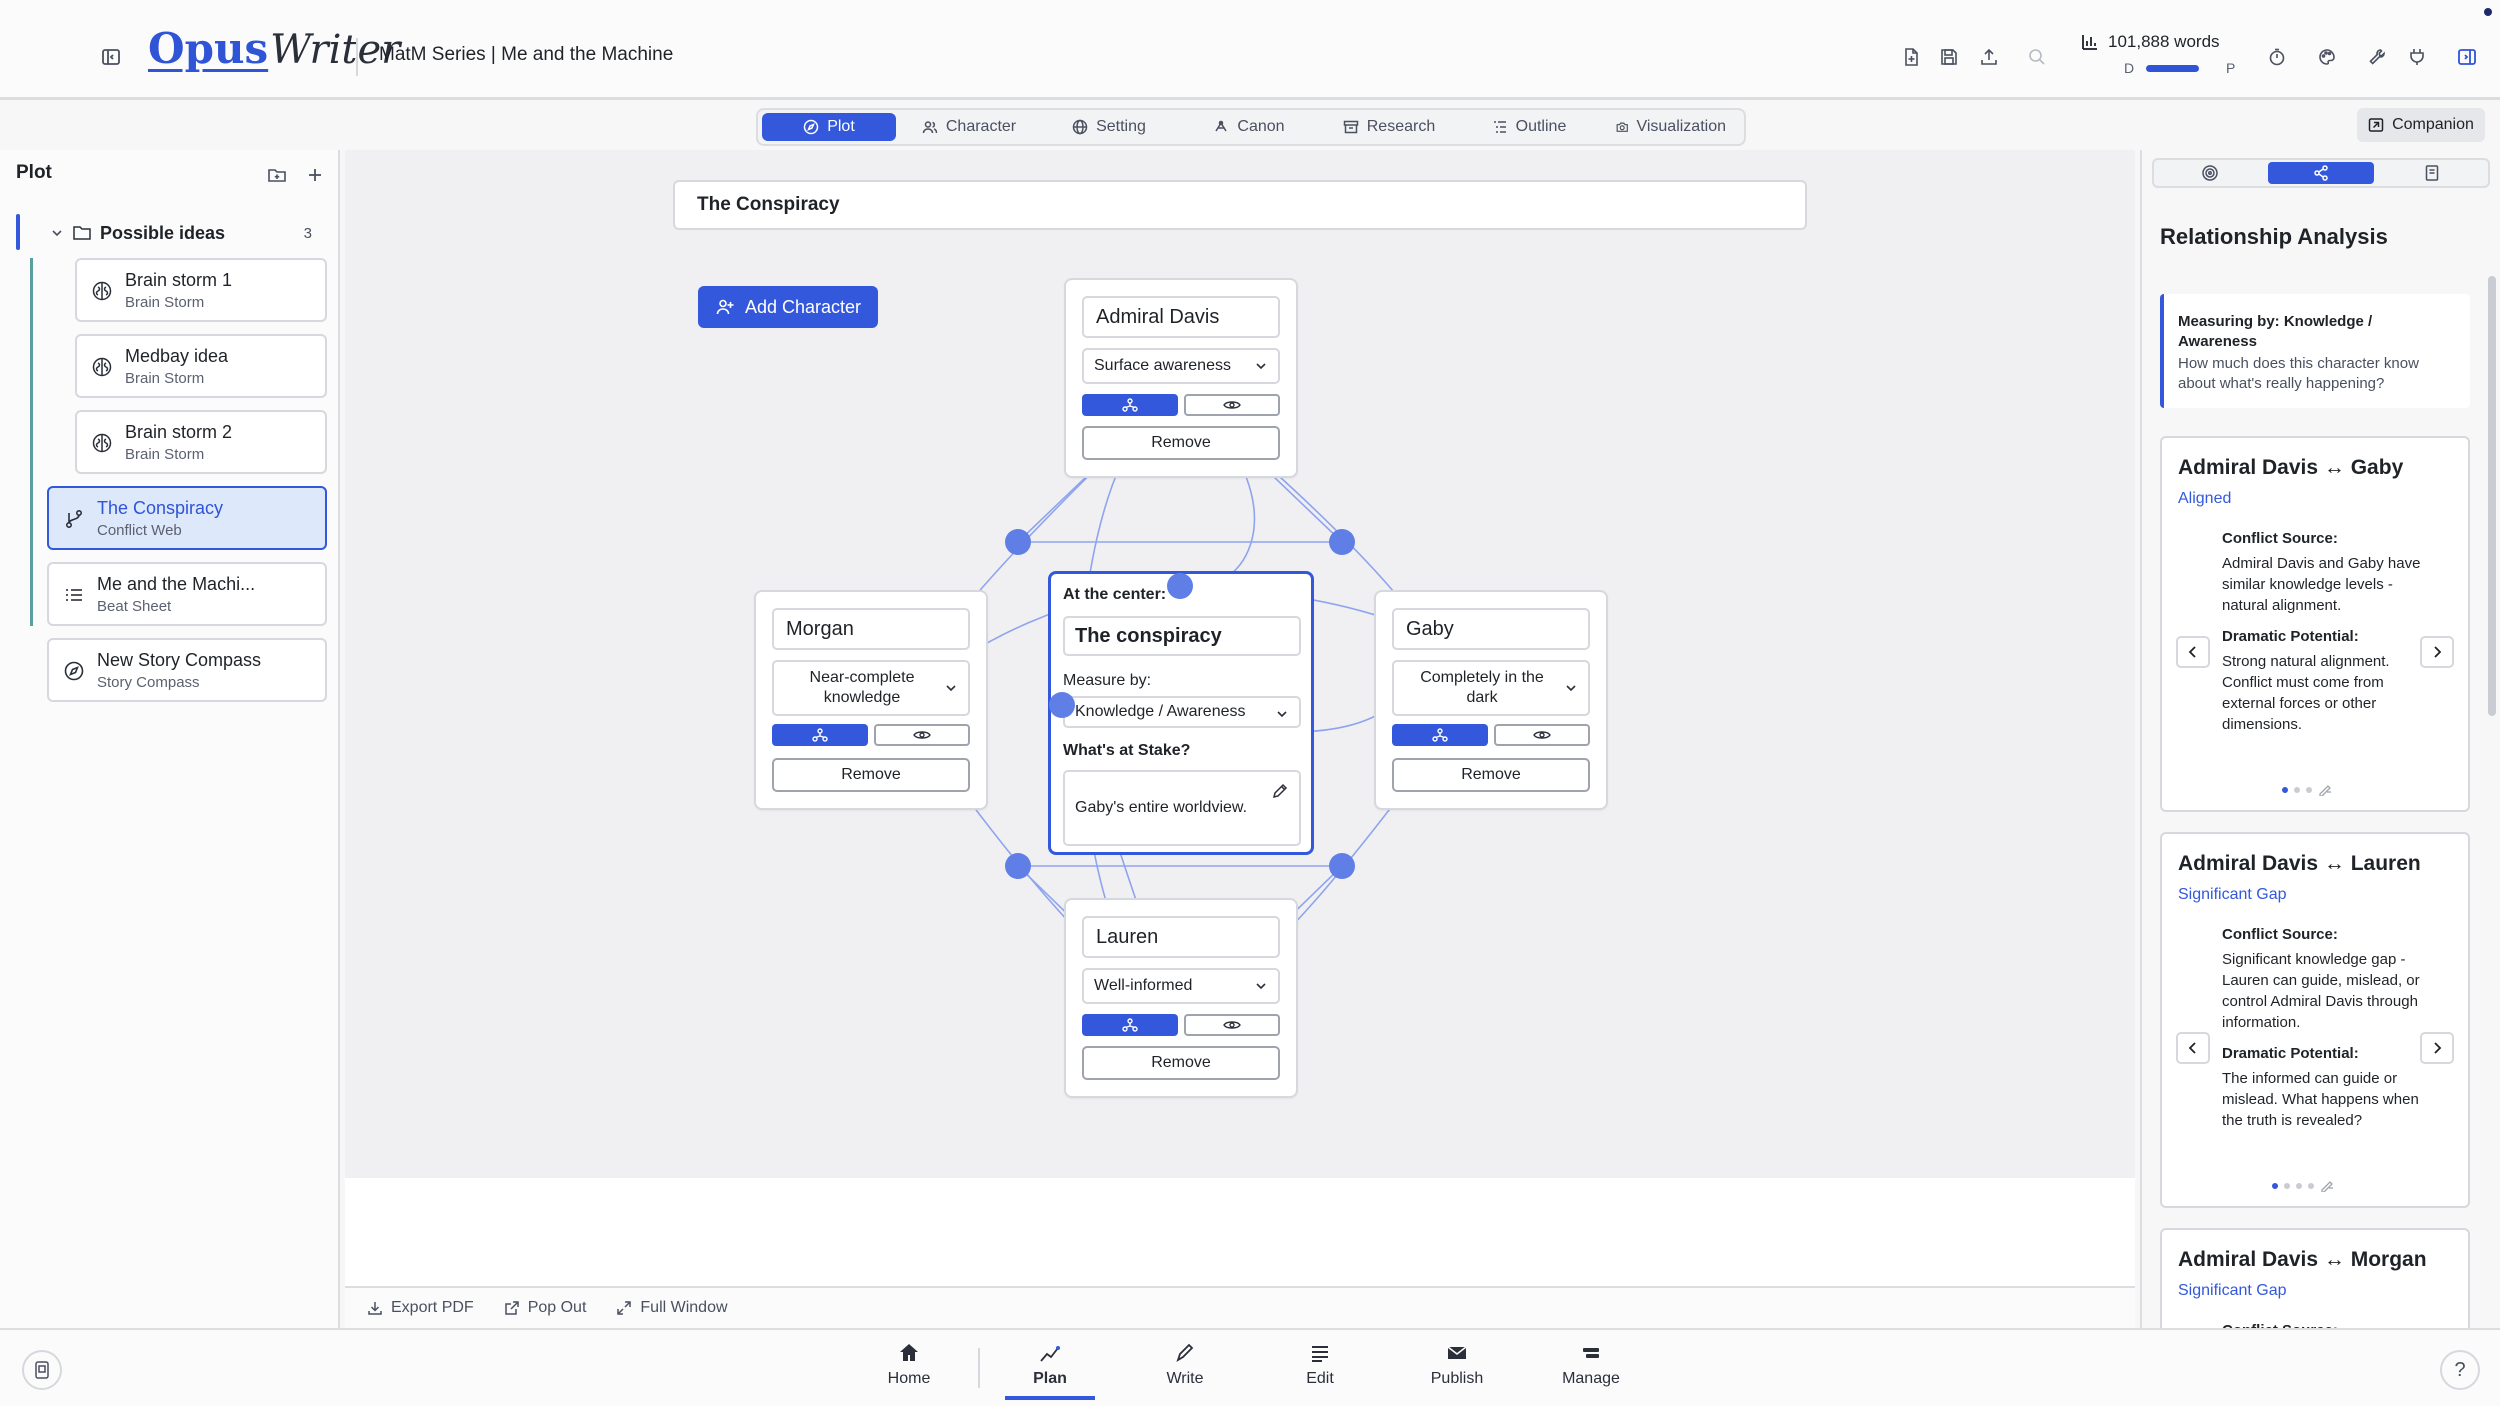 The height and width of the screenshot is (1406, 2500). What do you see at coordinates (201, 442) in the screenshot?
I see `list-item: Brain storm 2 Brain Storm` at bounding box center [201, 442].